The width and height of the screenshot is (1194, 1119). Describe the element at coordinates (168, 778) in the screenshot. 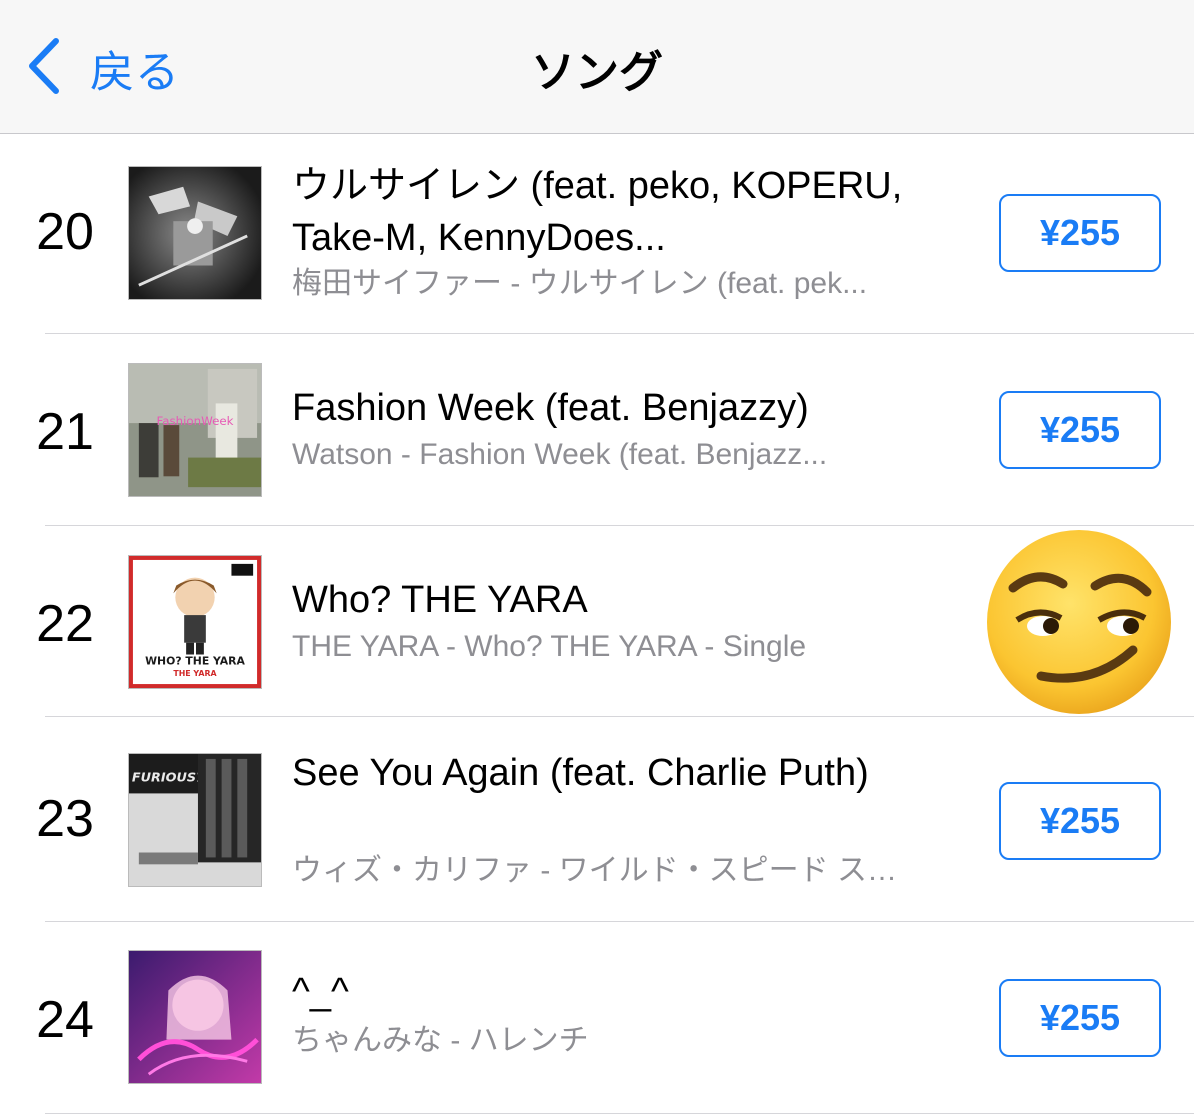

I see `art-text: FURIOUS7` at that location.